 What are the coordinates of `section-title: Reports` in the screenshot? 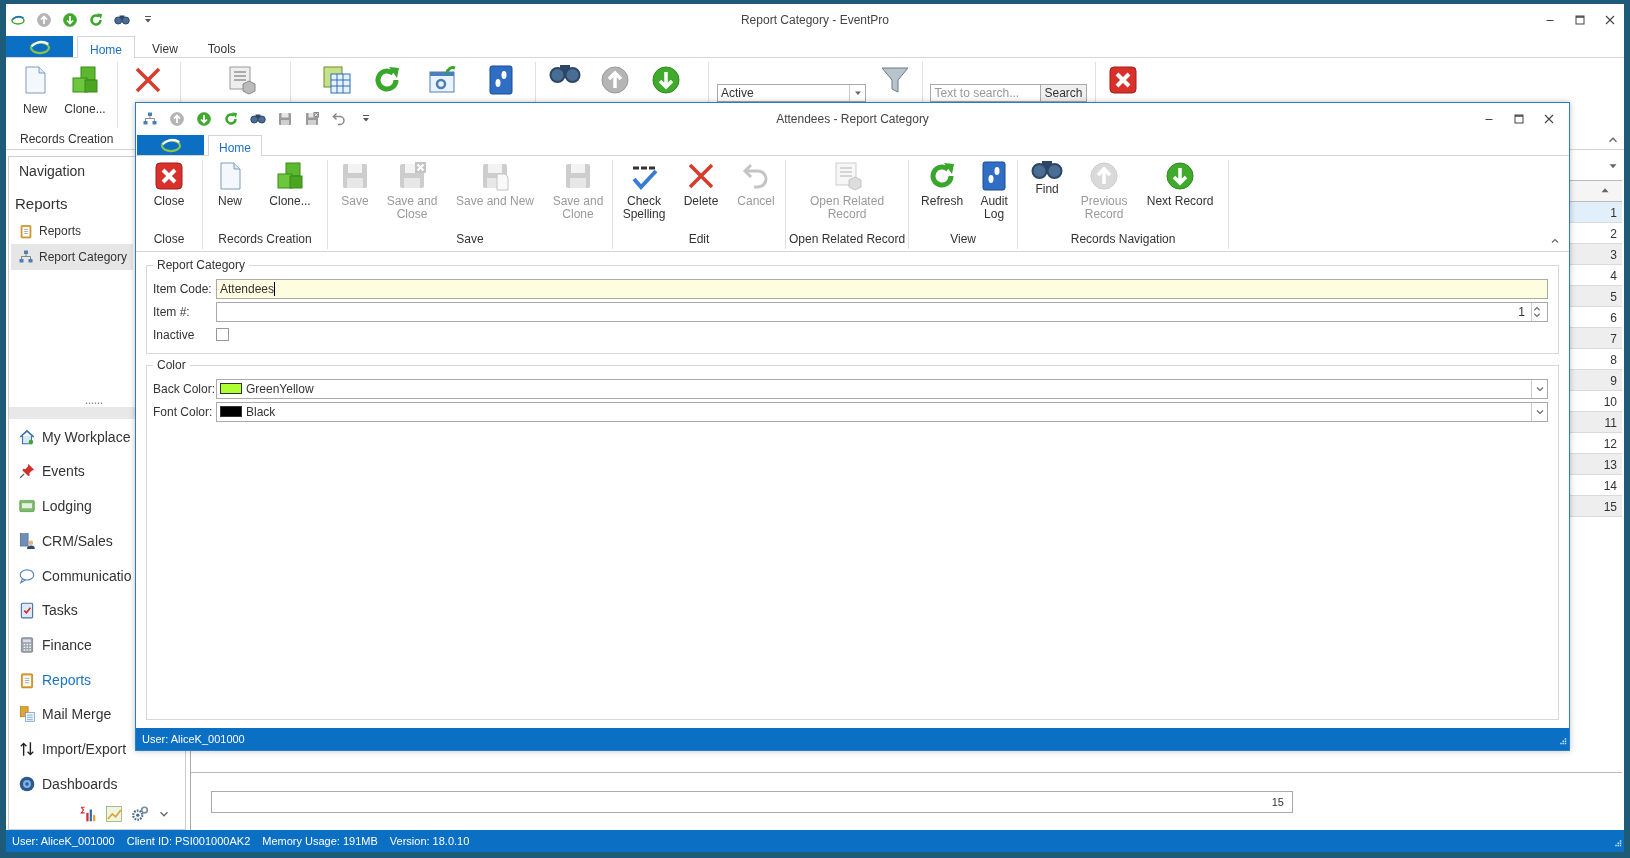 It's located at (41, 204).